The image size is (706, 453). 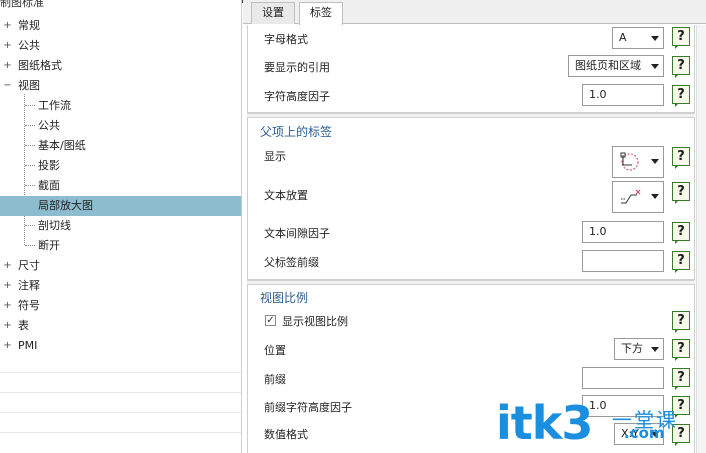 What do you see at coordinates (297, 233) in the screenshot?
I see `text-gap-factor-label: 文本间隙因子` at bounding box center [297, 233].